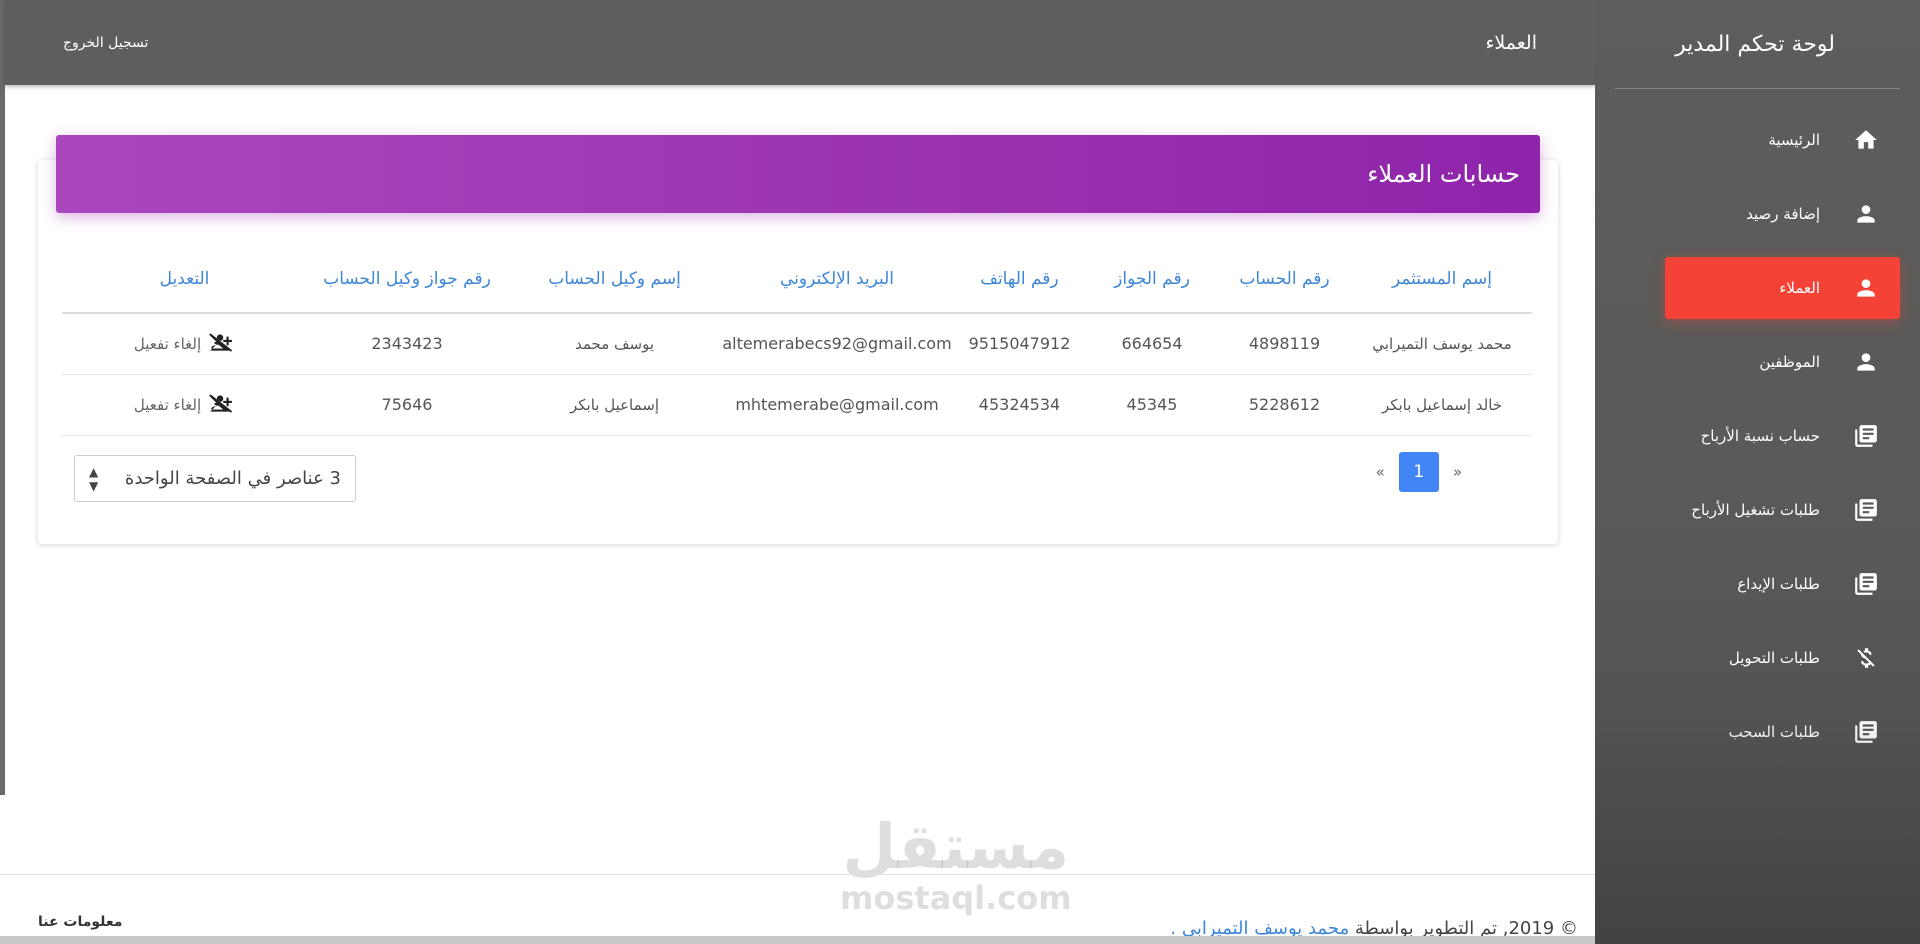 The width and height of the screenshot is (1920, 944). Describe the element at coordinates (1457, 472) in the screenshot. I see `pagination-prev: «` at that location.